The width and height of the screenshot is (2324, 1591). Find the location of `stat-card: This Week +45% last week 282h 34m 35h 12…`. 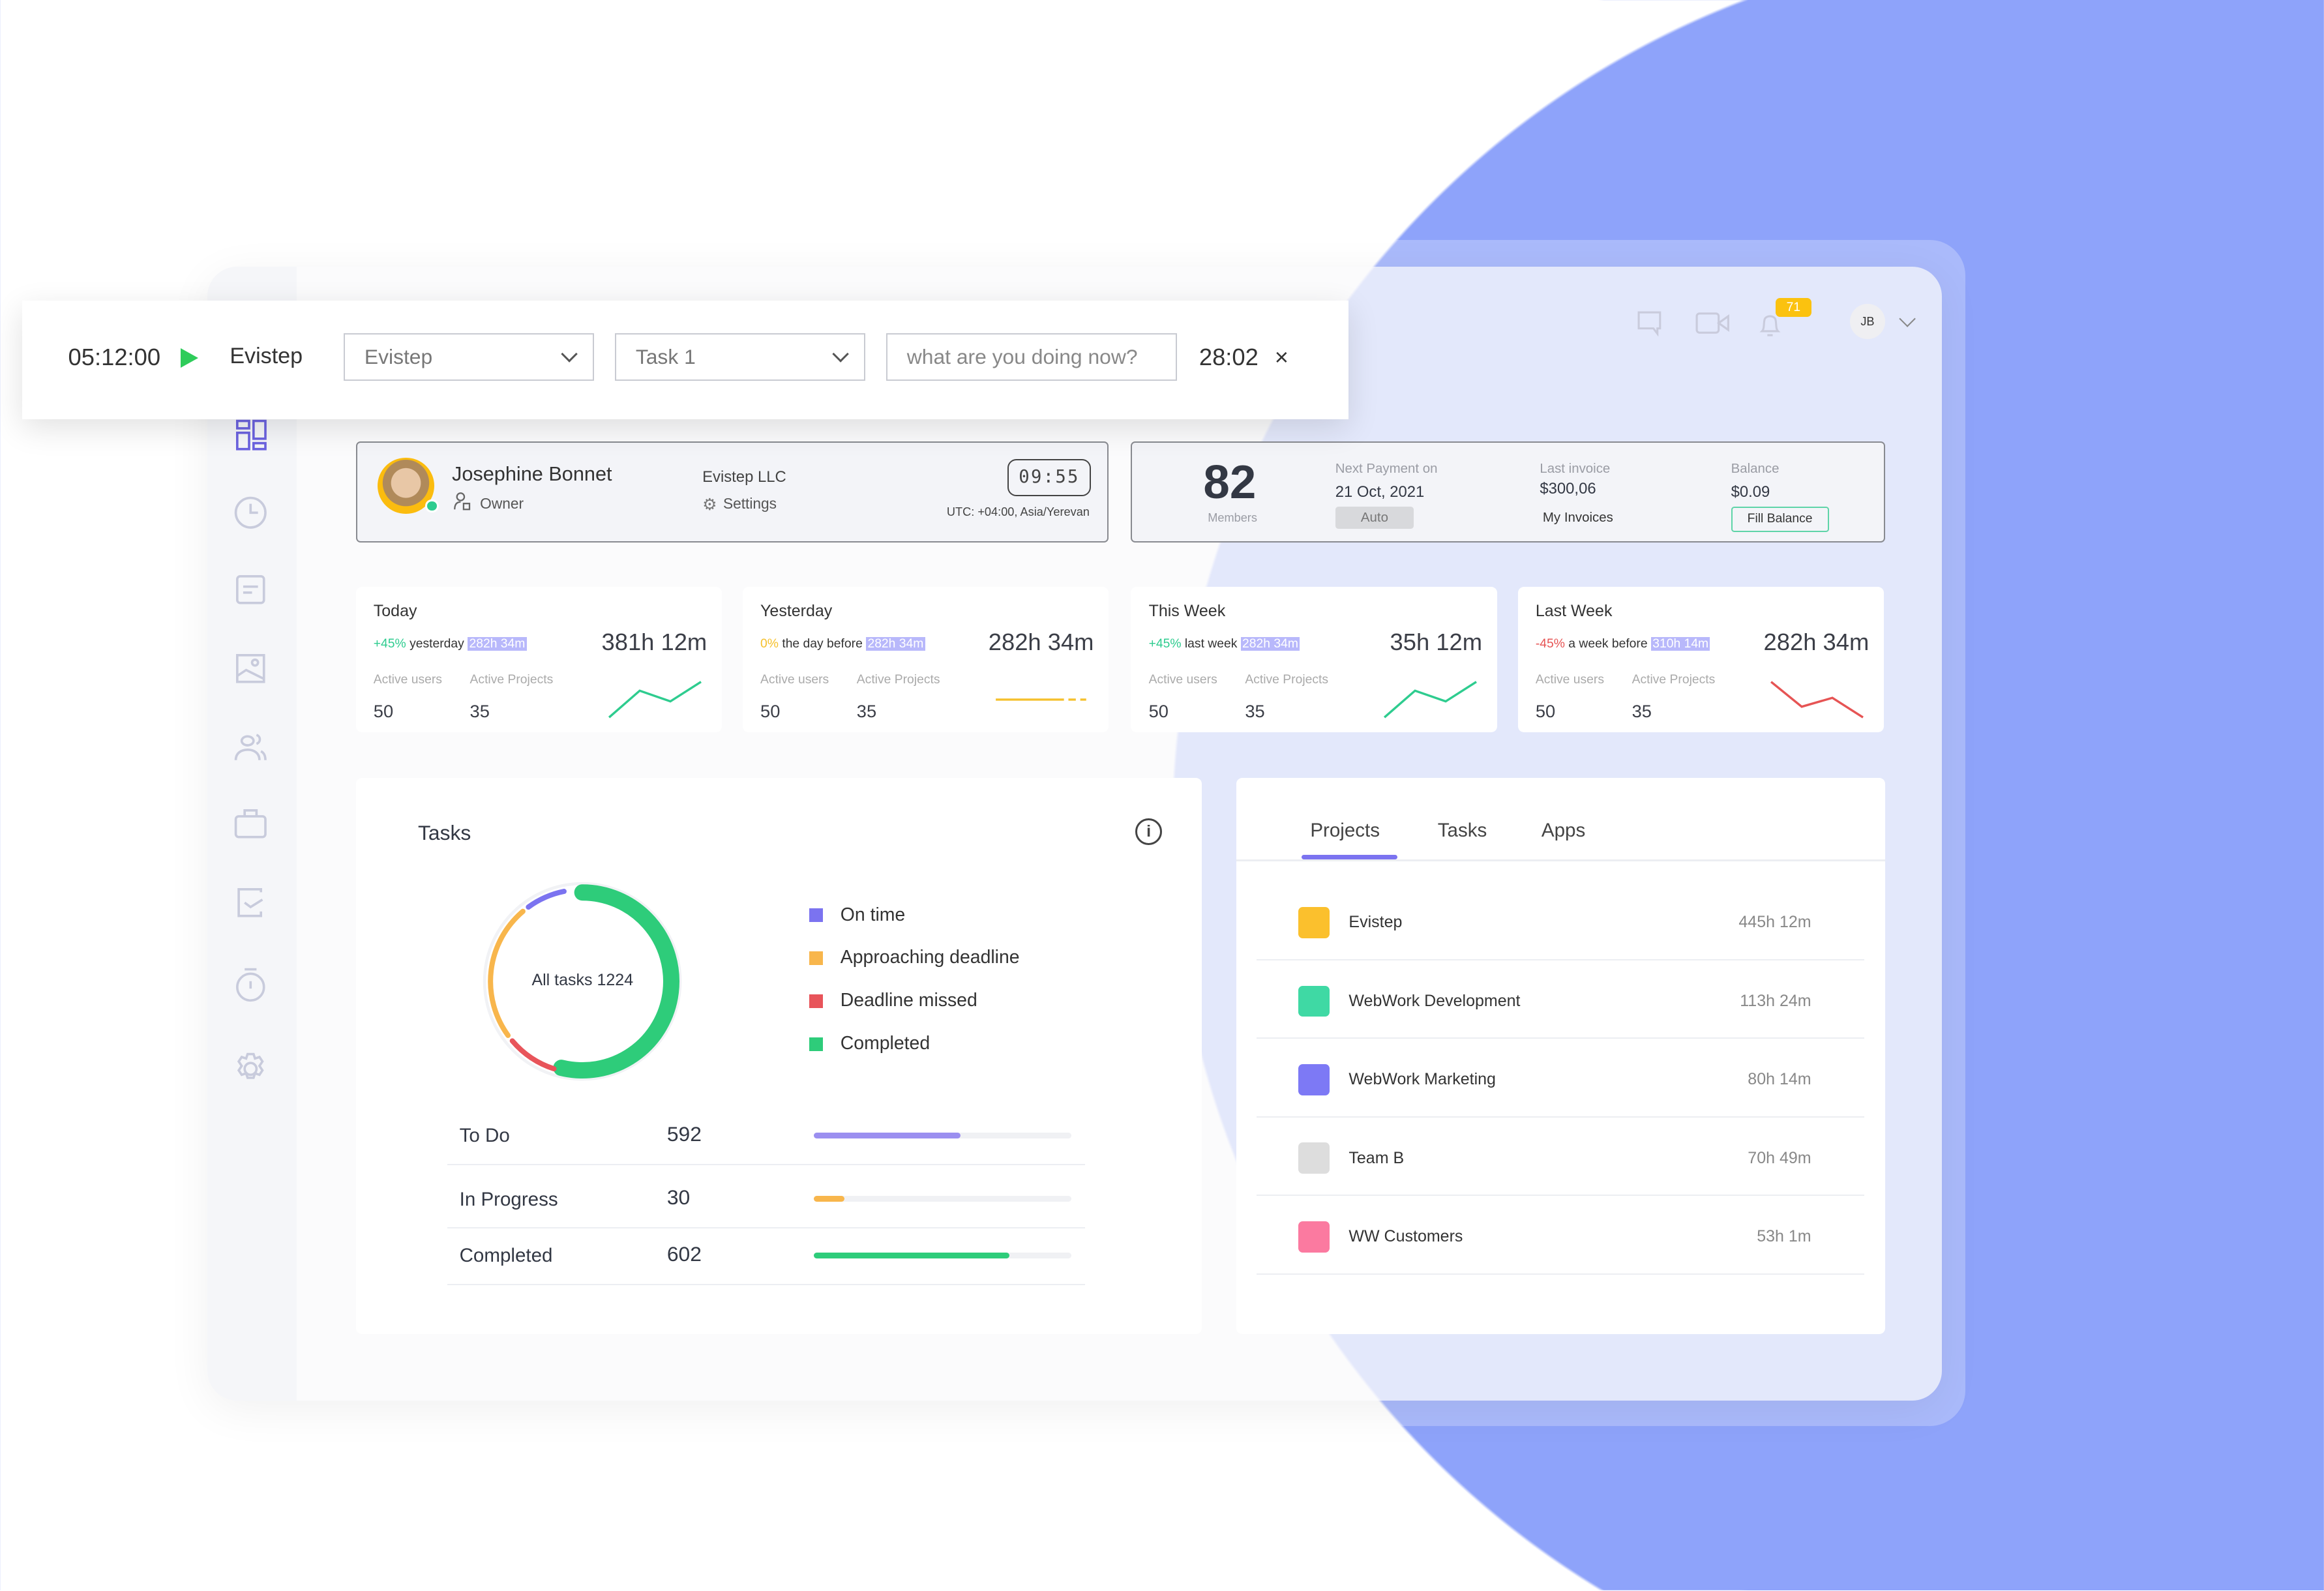

stat-card: This Week +45% last week 282h 34m 35h 12… is located at coordinates (1314, 659).